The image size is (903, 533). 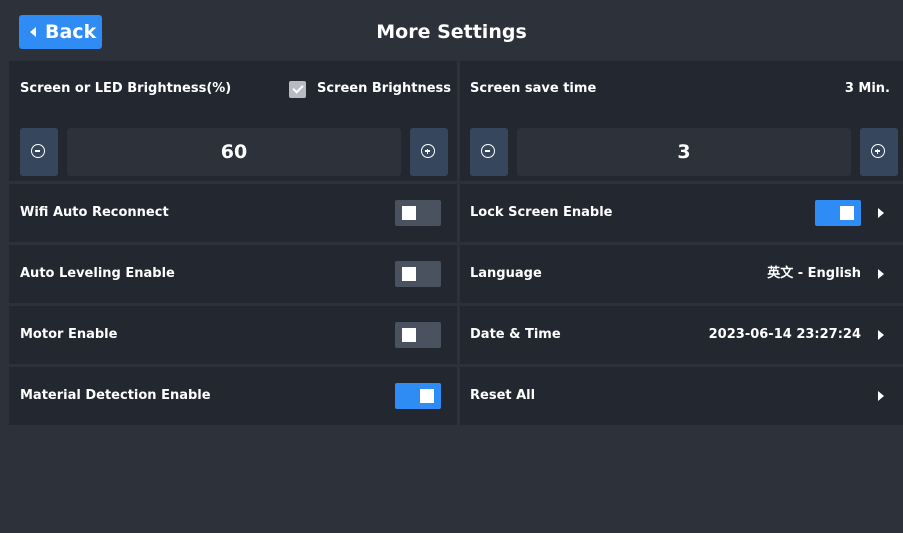 I want to click on wifi-auto-reconnect-toggle, so click(x=418, y=213).